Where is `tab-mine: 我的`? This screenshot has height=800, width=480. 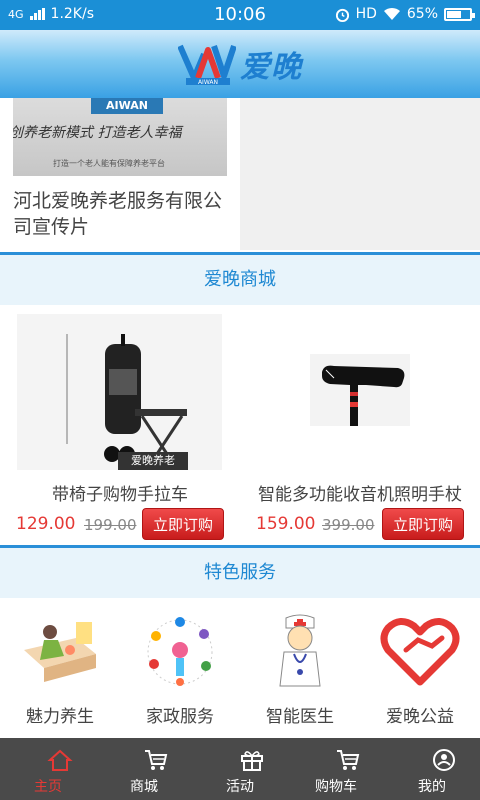
tab-mine: 我的 is located at coordinates (432, 769).